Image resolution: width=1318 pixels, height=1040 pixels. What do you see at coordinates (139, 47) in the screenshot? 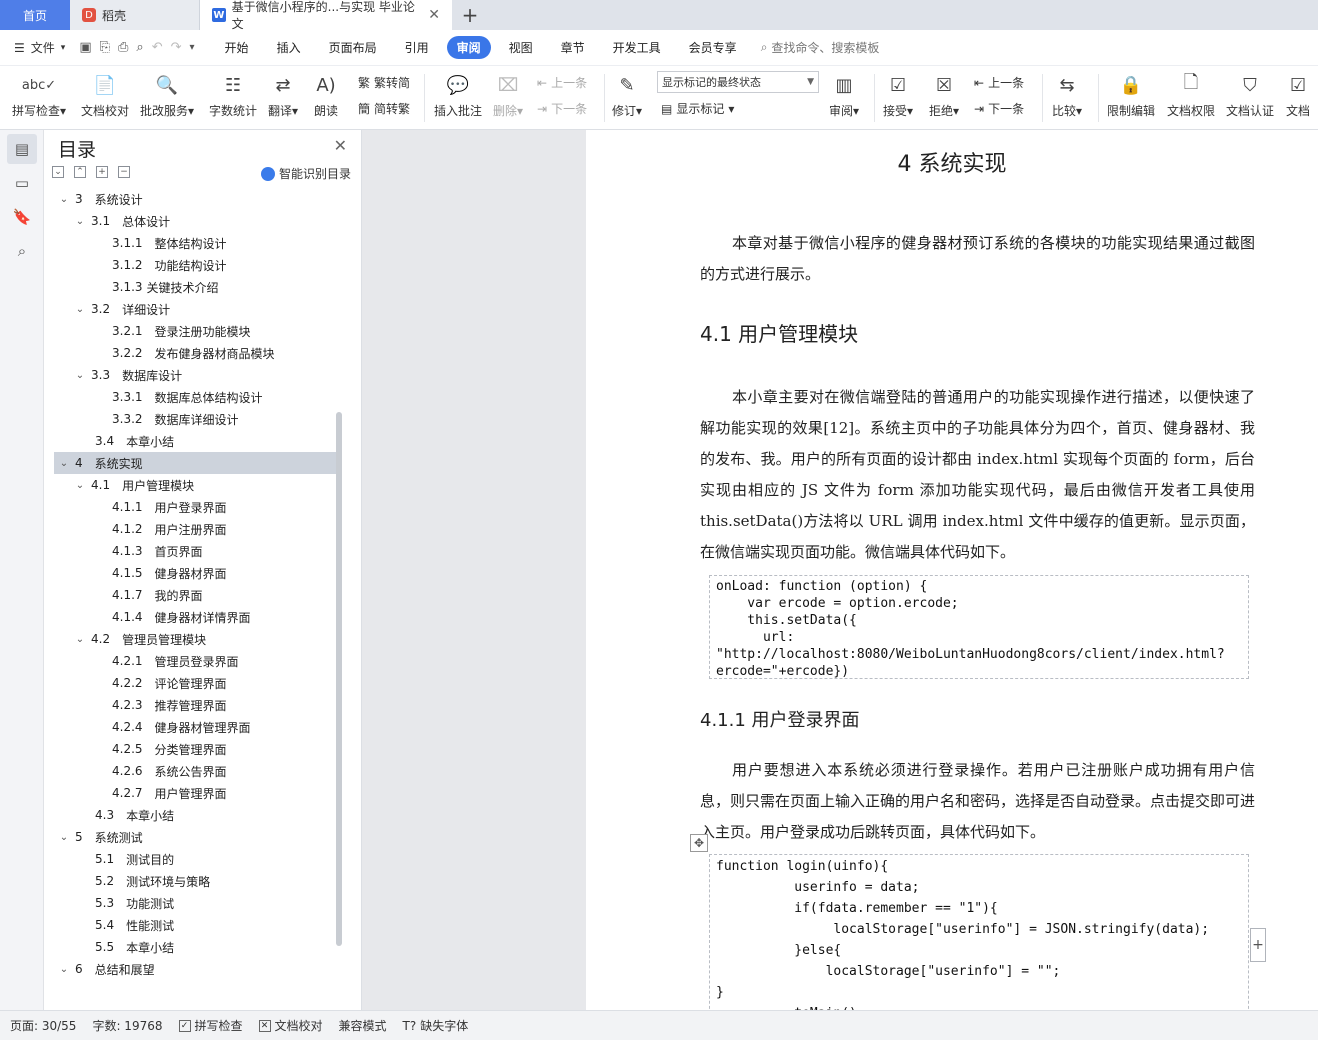
I see `print-preview-icon: ⌕` at bounding box center [139, 47].